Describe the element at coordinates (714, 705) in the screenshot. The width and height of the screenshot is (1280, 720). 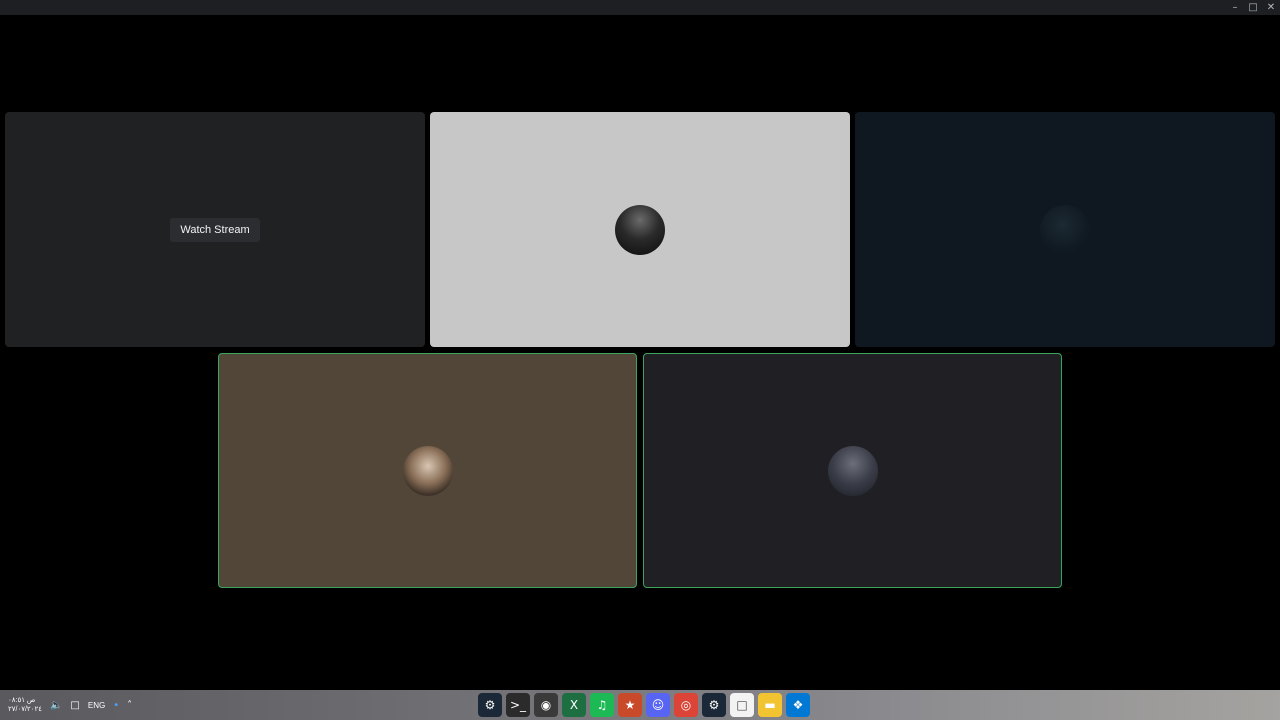
I see `steam-icon-2: ⚙` at that location.